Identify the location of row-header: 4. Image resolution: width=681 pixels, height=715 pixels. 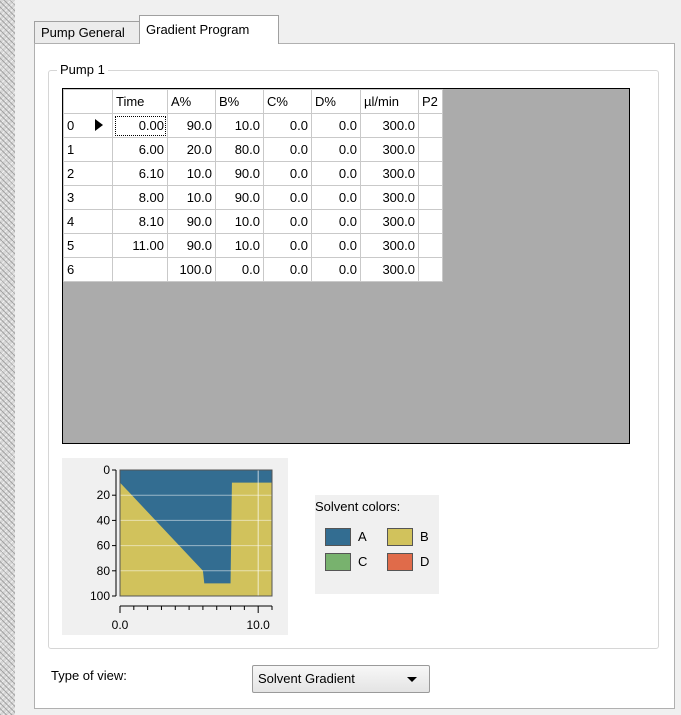
(88, 221).